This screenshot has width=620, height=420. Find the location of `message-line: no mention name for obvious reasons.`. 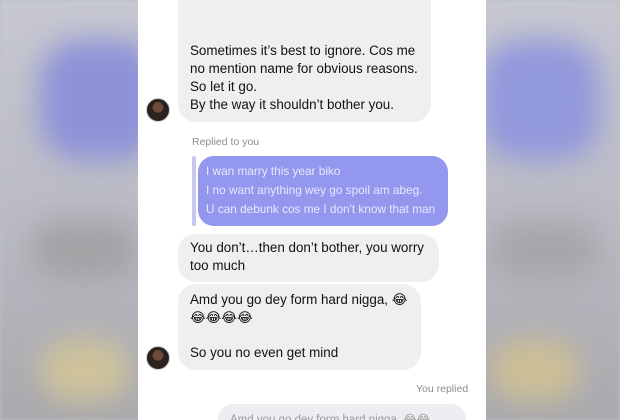

message-line: no mention name for obvious reasons. is located at coordinates (304, 68).